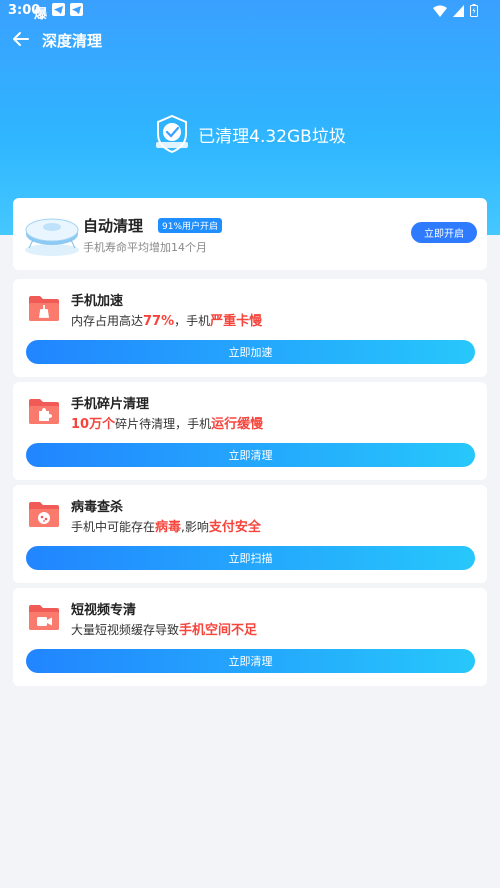 This screenshot has height=888, width=500. I want to click on auto-clean-badge: 91%用户开启, so click(190, 225).